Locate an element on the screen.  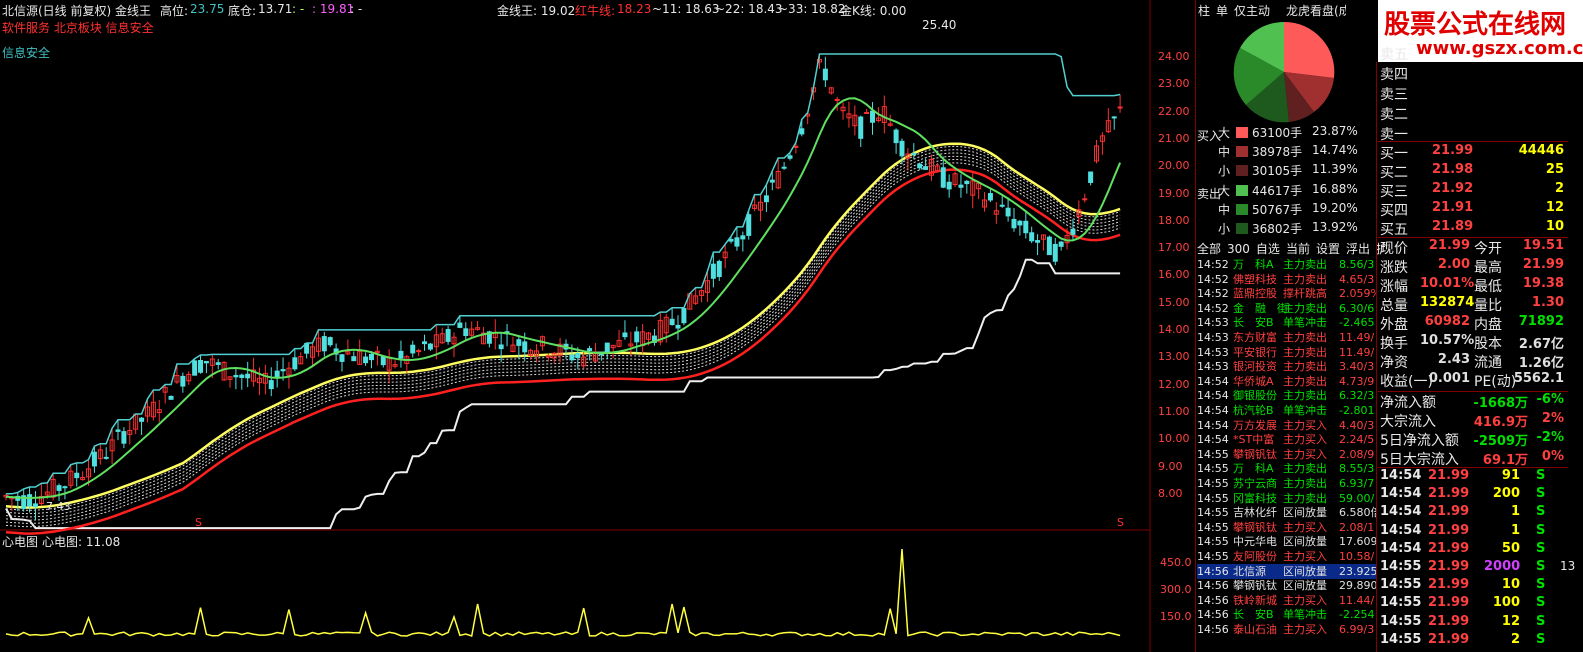
quote-label-2: 最低 is located at coordinates (1488, 287).